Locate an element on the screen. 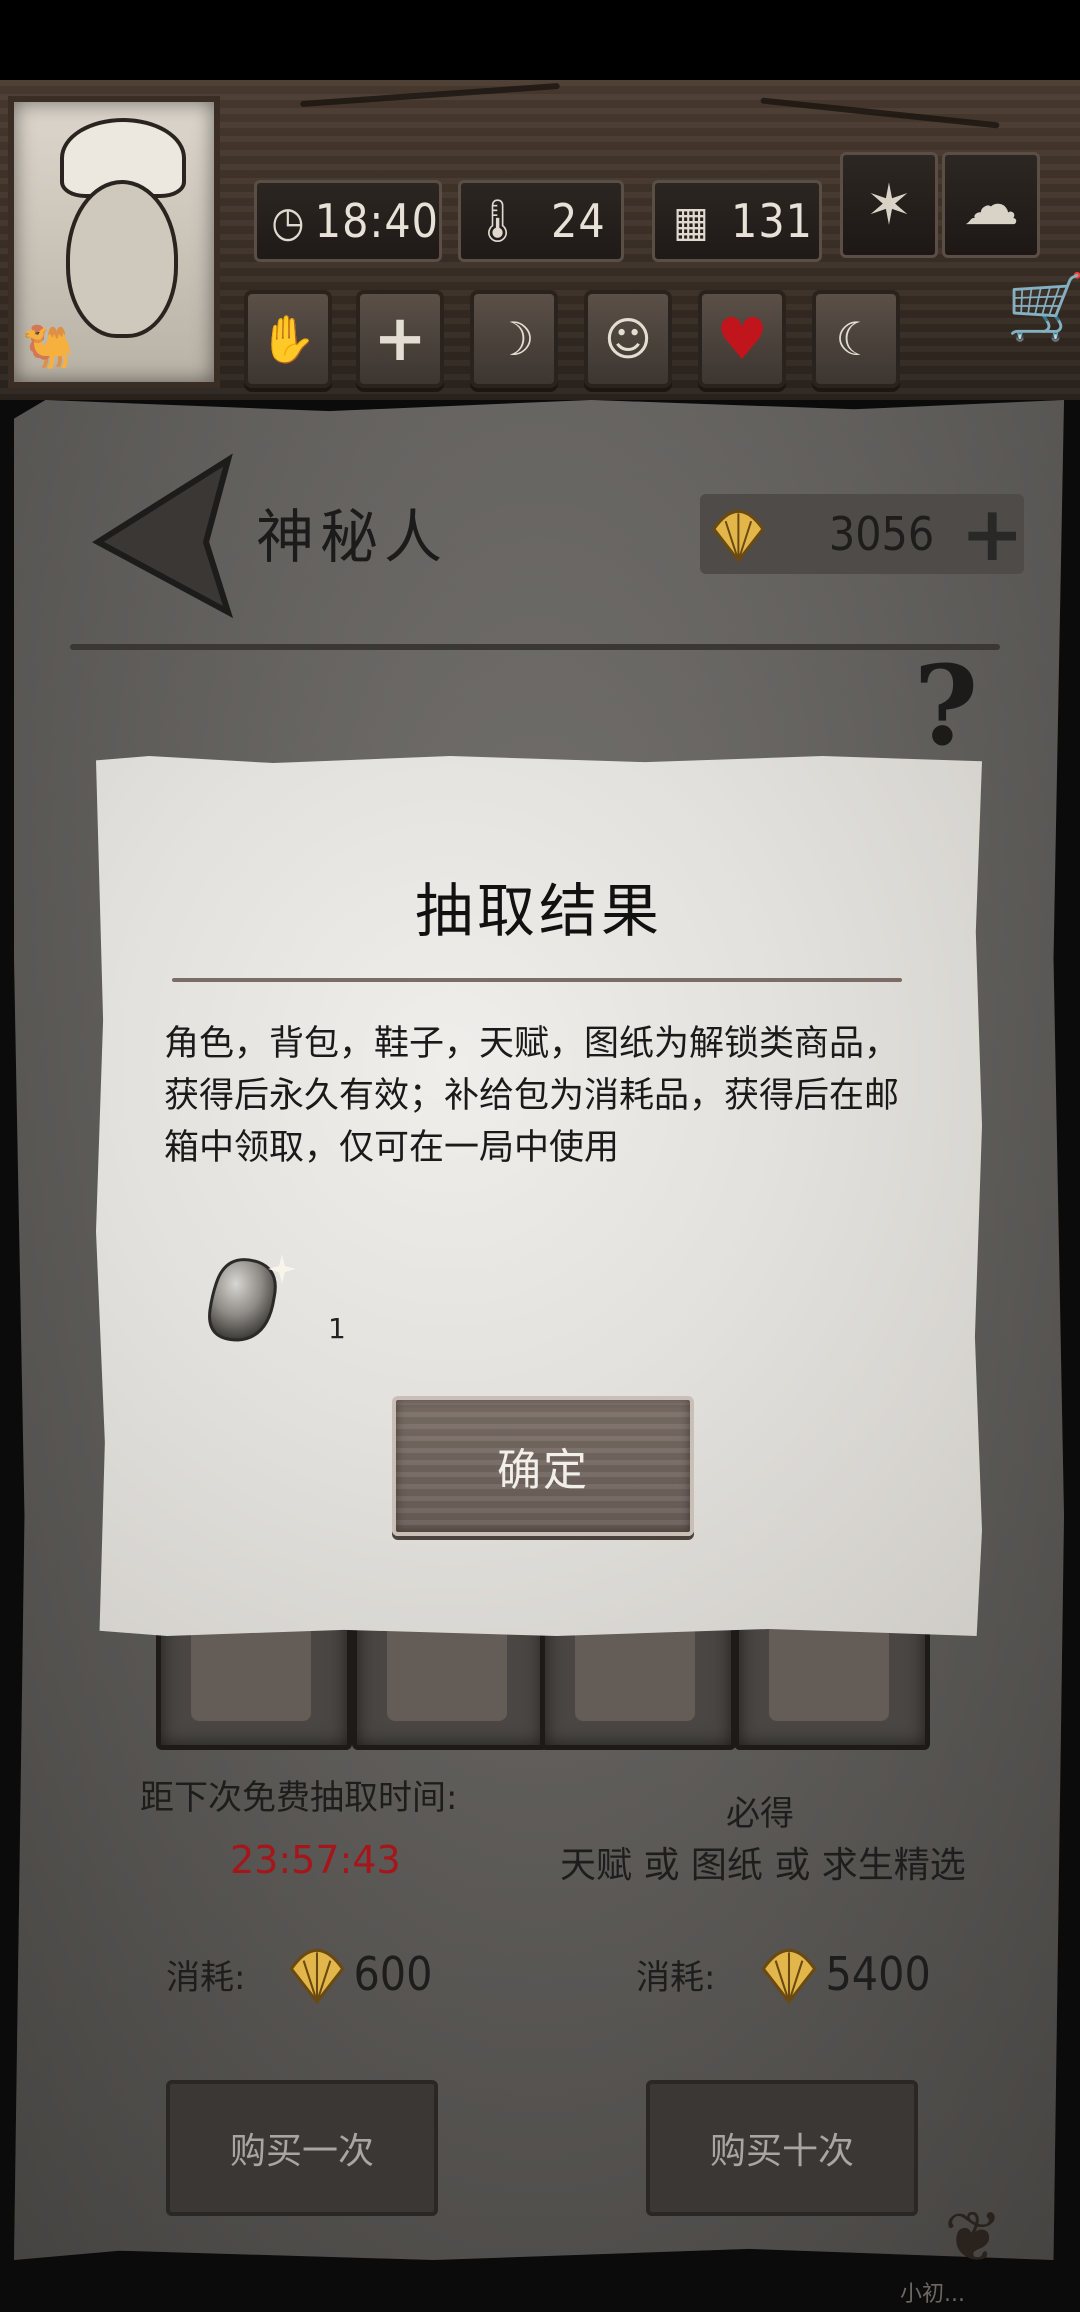 Image resolution: width=1080 pixels, height=2312 pixels. cloud-icon: ☁ is located at coordinates (991, 205).